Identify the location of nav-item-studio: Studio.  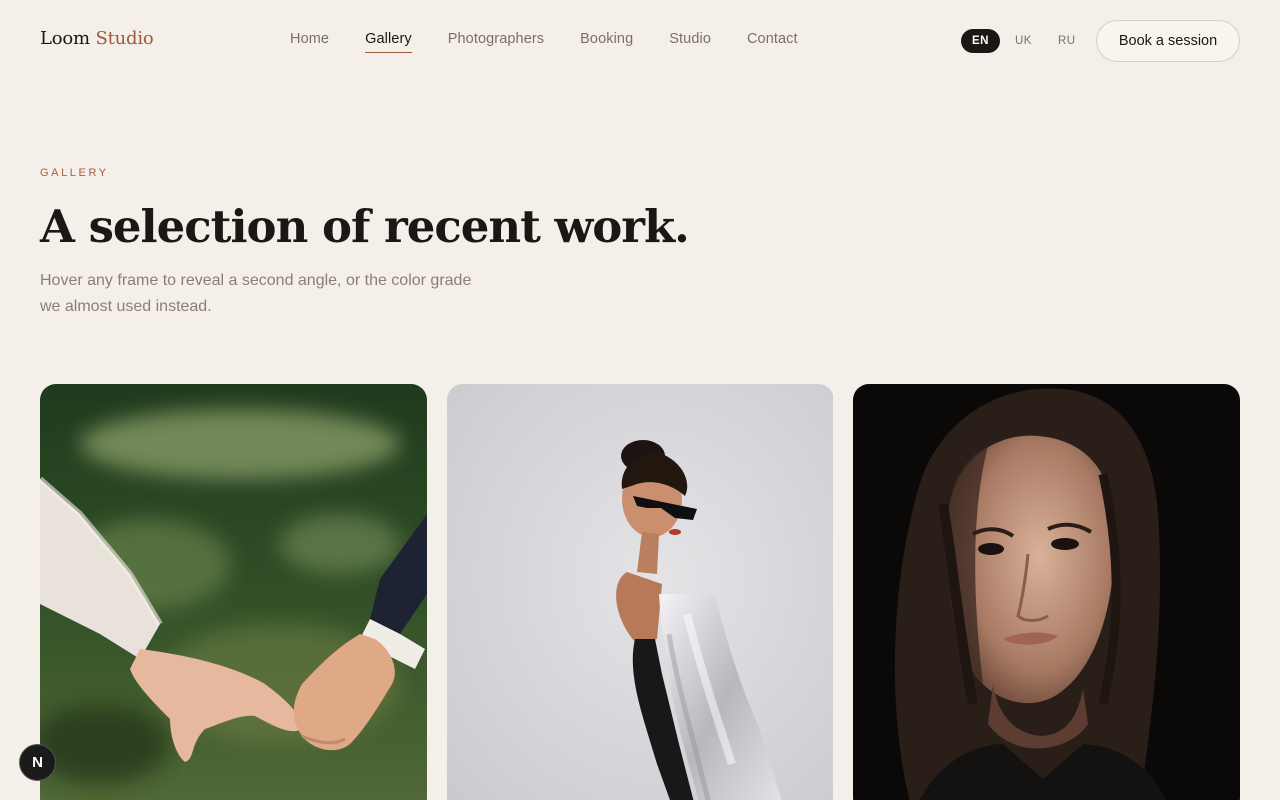
(690, 42).